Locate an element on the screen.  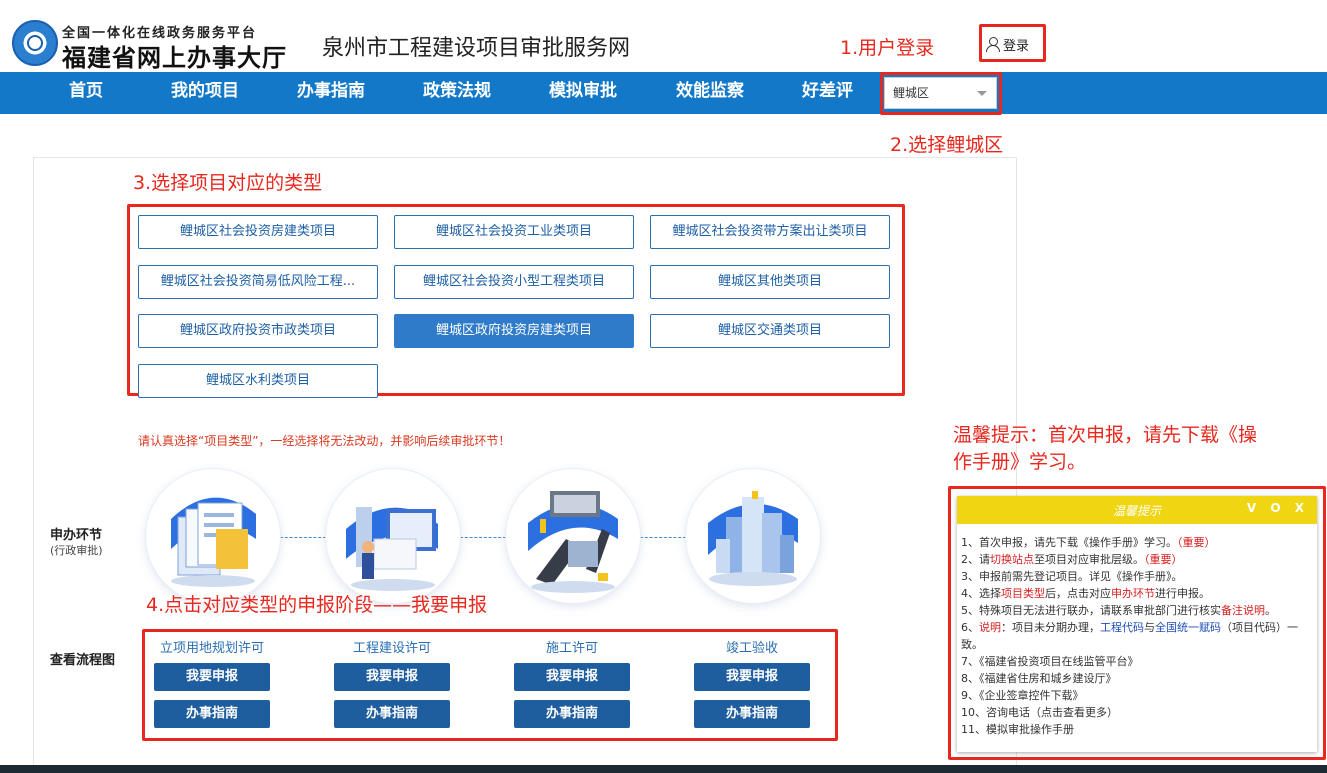
annotation-step4: 4.点击对应类型的申报阶段——我要申报 is located at coordinates (317, 605).